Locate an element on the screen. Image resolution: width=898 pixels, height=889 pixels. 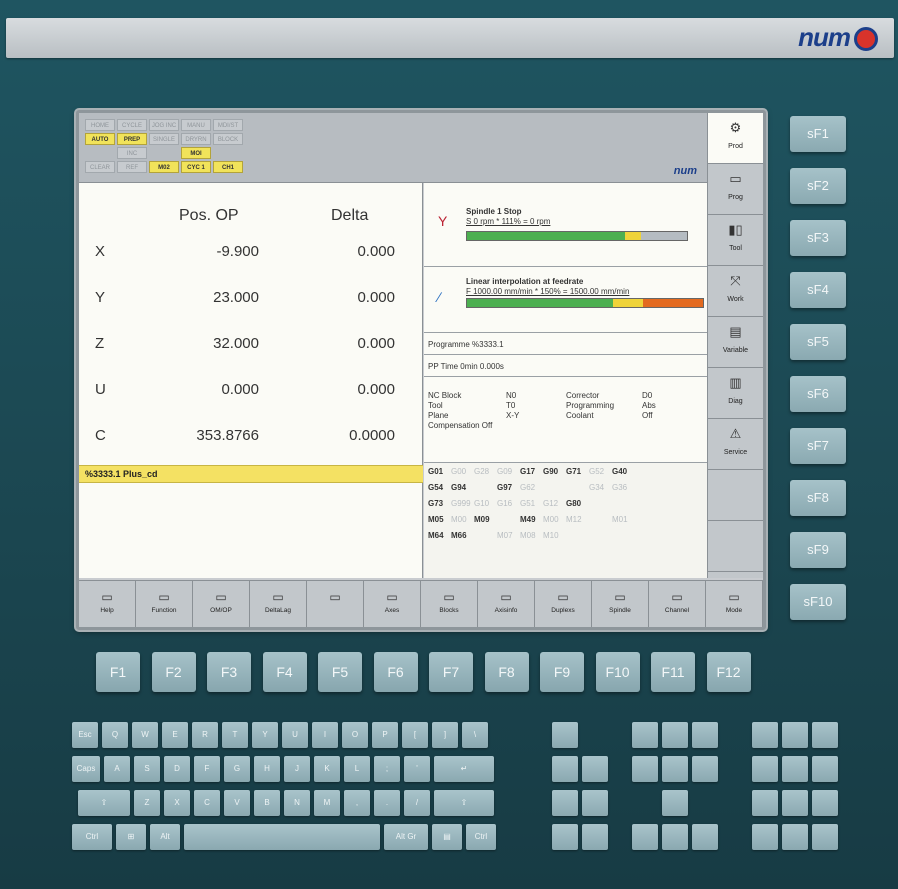
key-w: W is located at coordinates (145, 735).